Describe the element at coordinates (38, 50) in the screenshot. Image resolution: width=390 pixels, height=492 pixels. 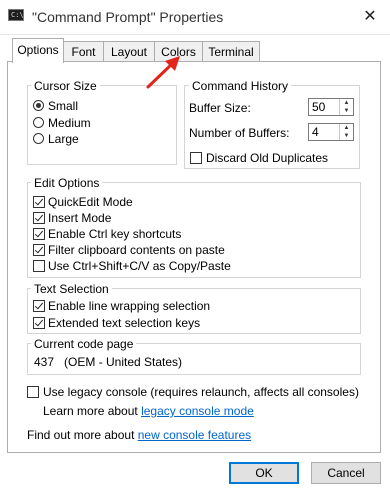
I see `tab-options: Options` at that location.